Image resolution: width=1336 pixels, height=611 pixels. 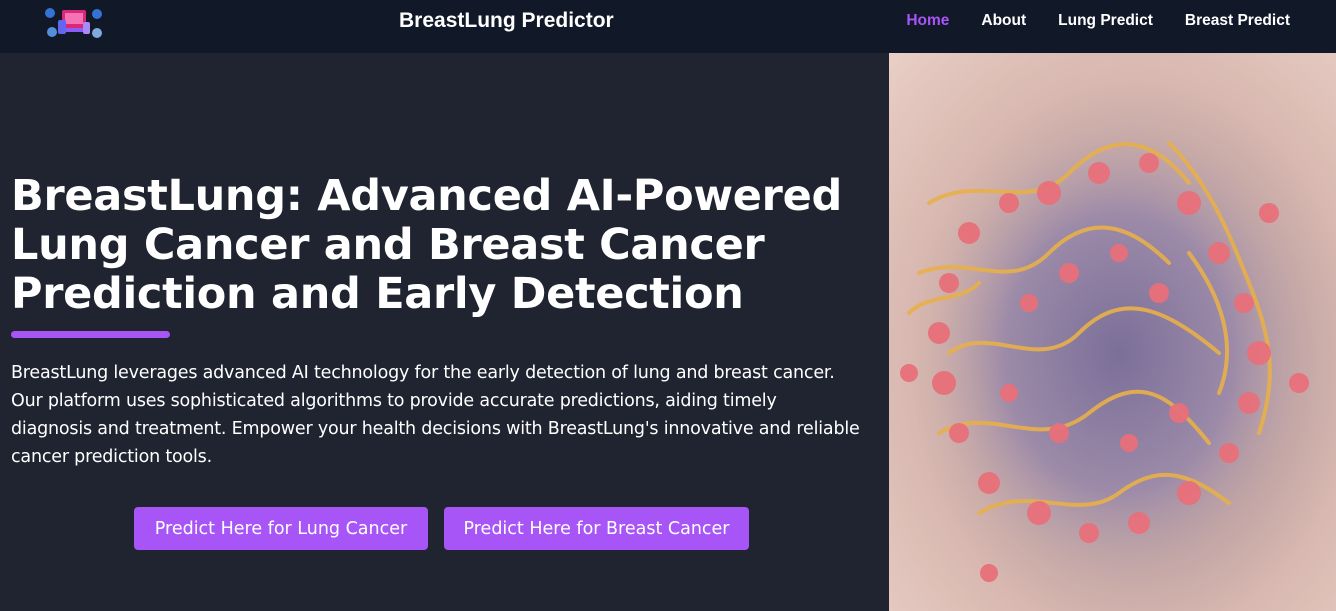 What do you see at coordinates (1105, 21) in the screenshot?
I see `nav-link-lung-predict: Lung Predict` at bounding box center [1105, 21].